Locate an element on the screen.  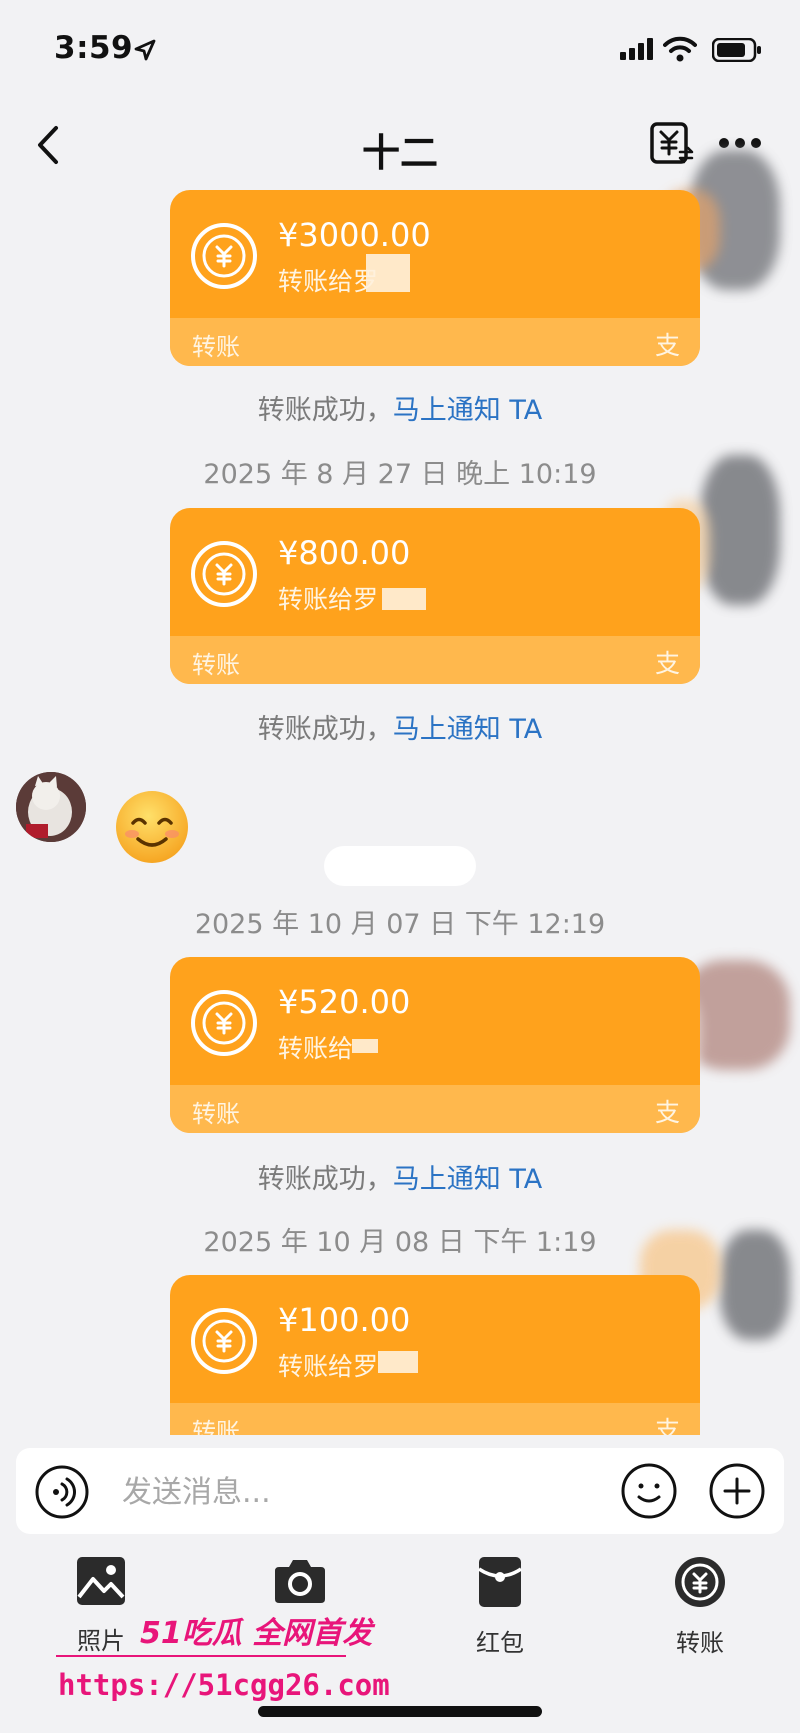
voice-input-icon is located at coordinates (62, 1492).